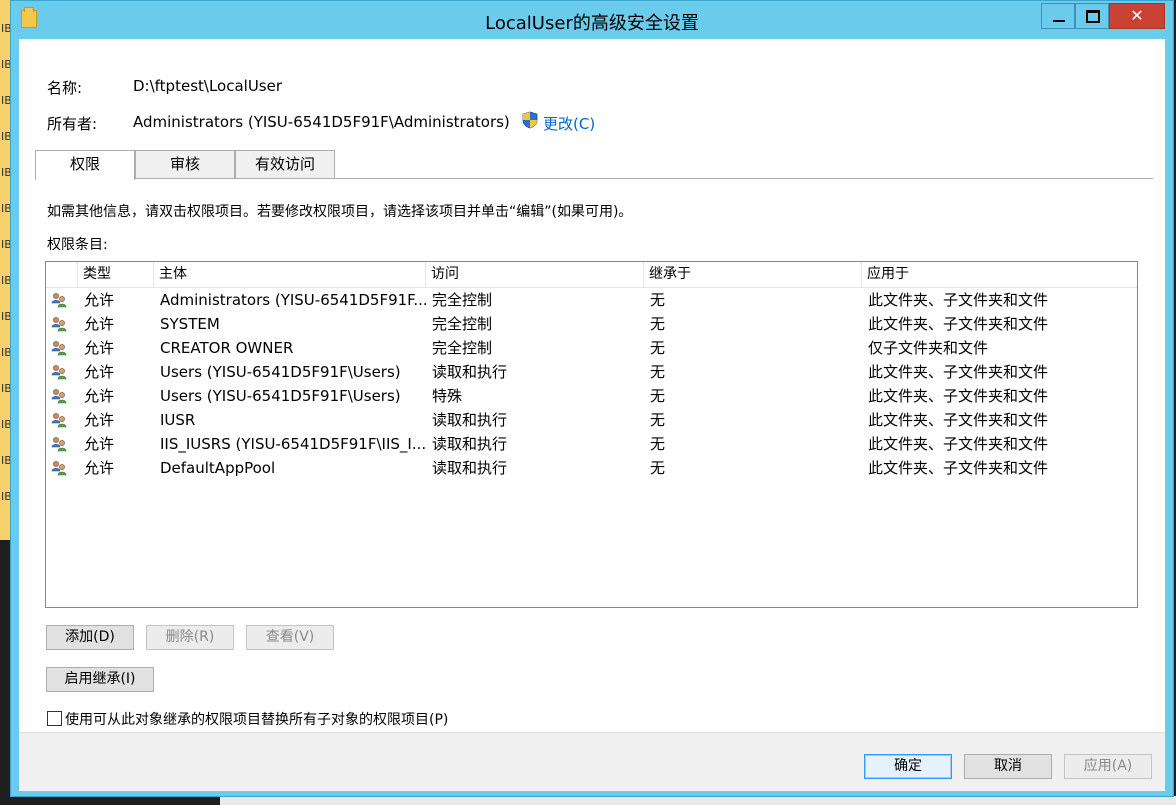 This screenshot has width=1176, height=805. What do you see at coordinates (290, 274) in the screenshot?
I see `column-header-principal: 主体` at bounding box center [290, 274].